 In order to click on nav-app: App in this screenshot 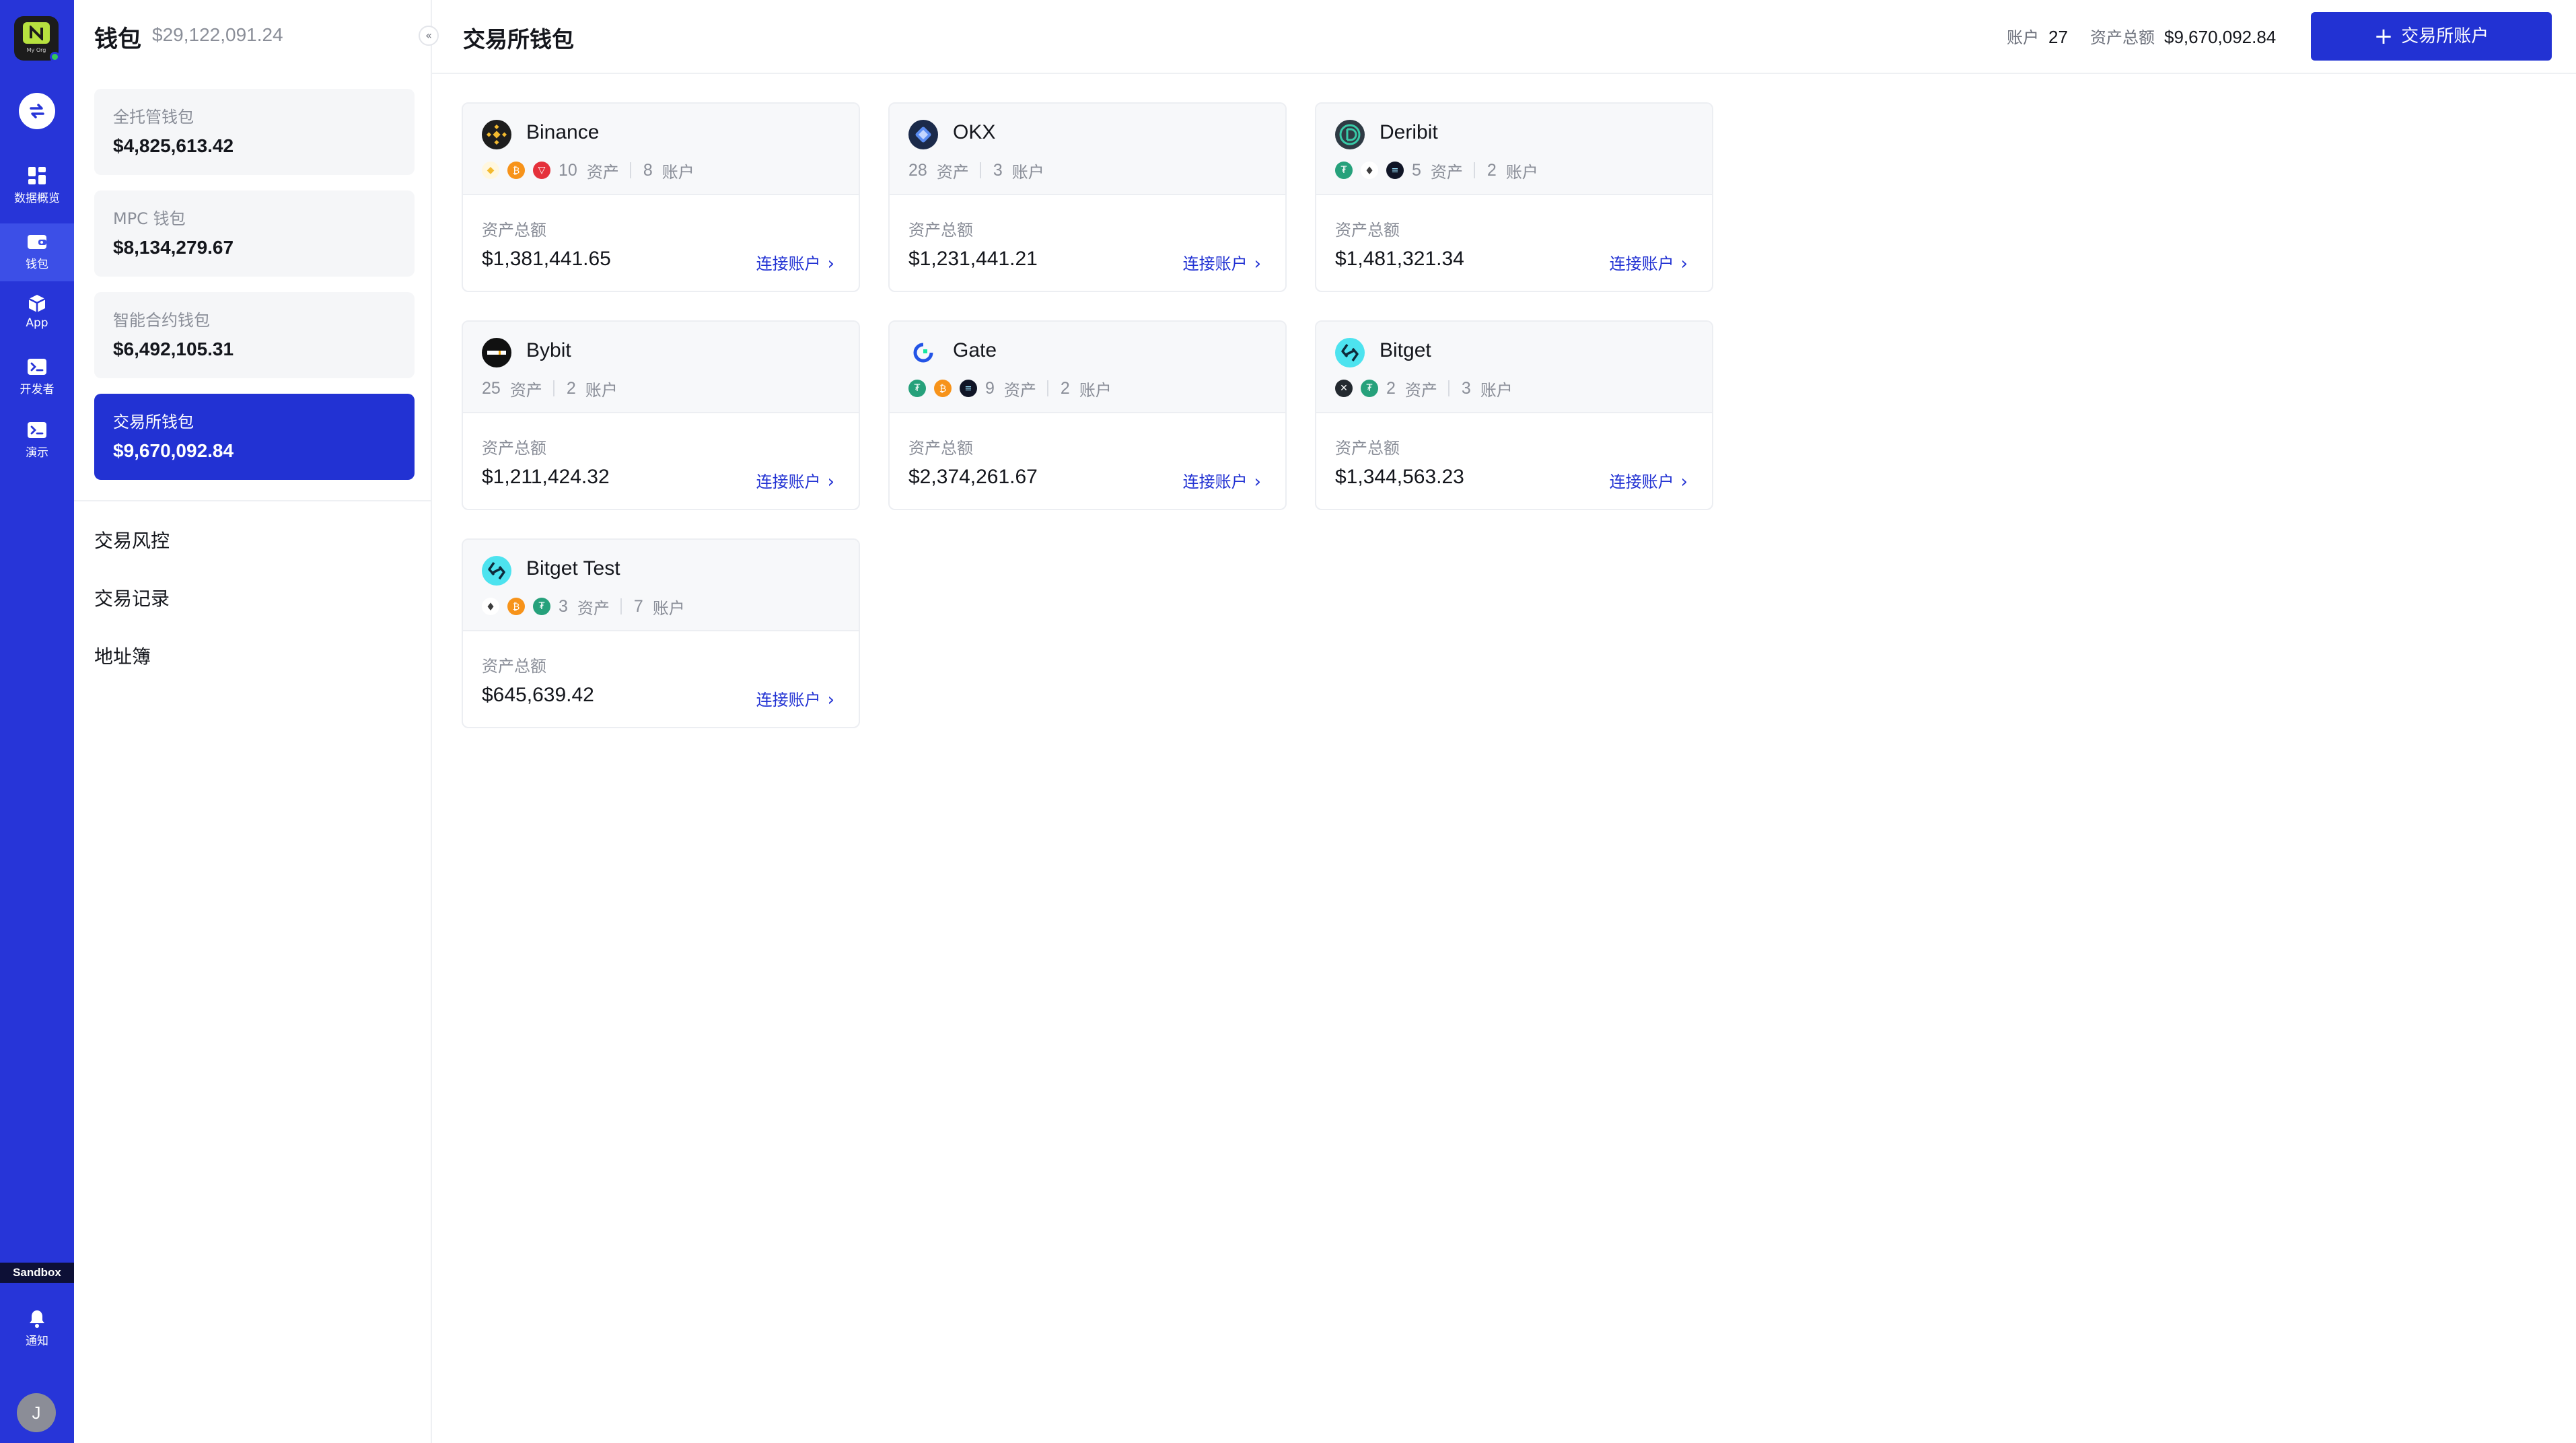, I will do `click(37, 322)`.